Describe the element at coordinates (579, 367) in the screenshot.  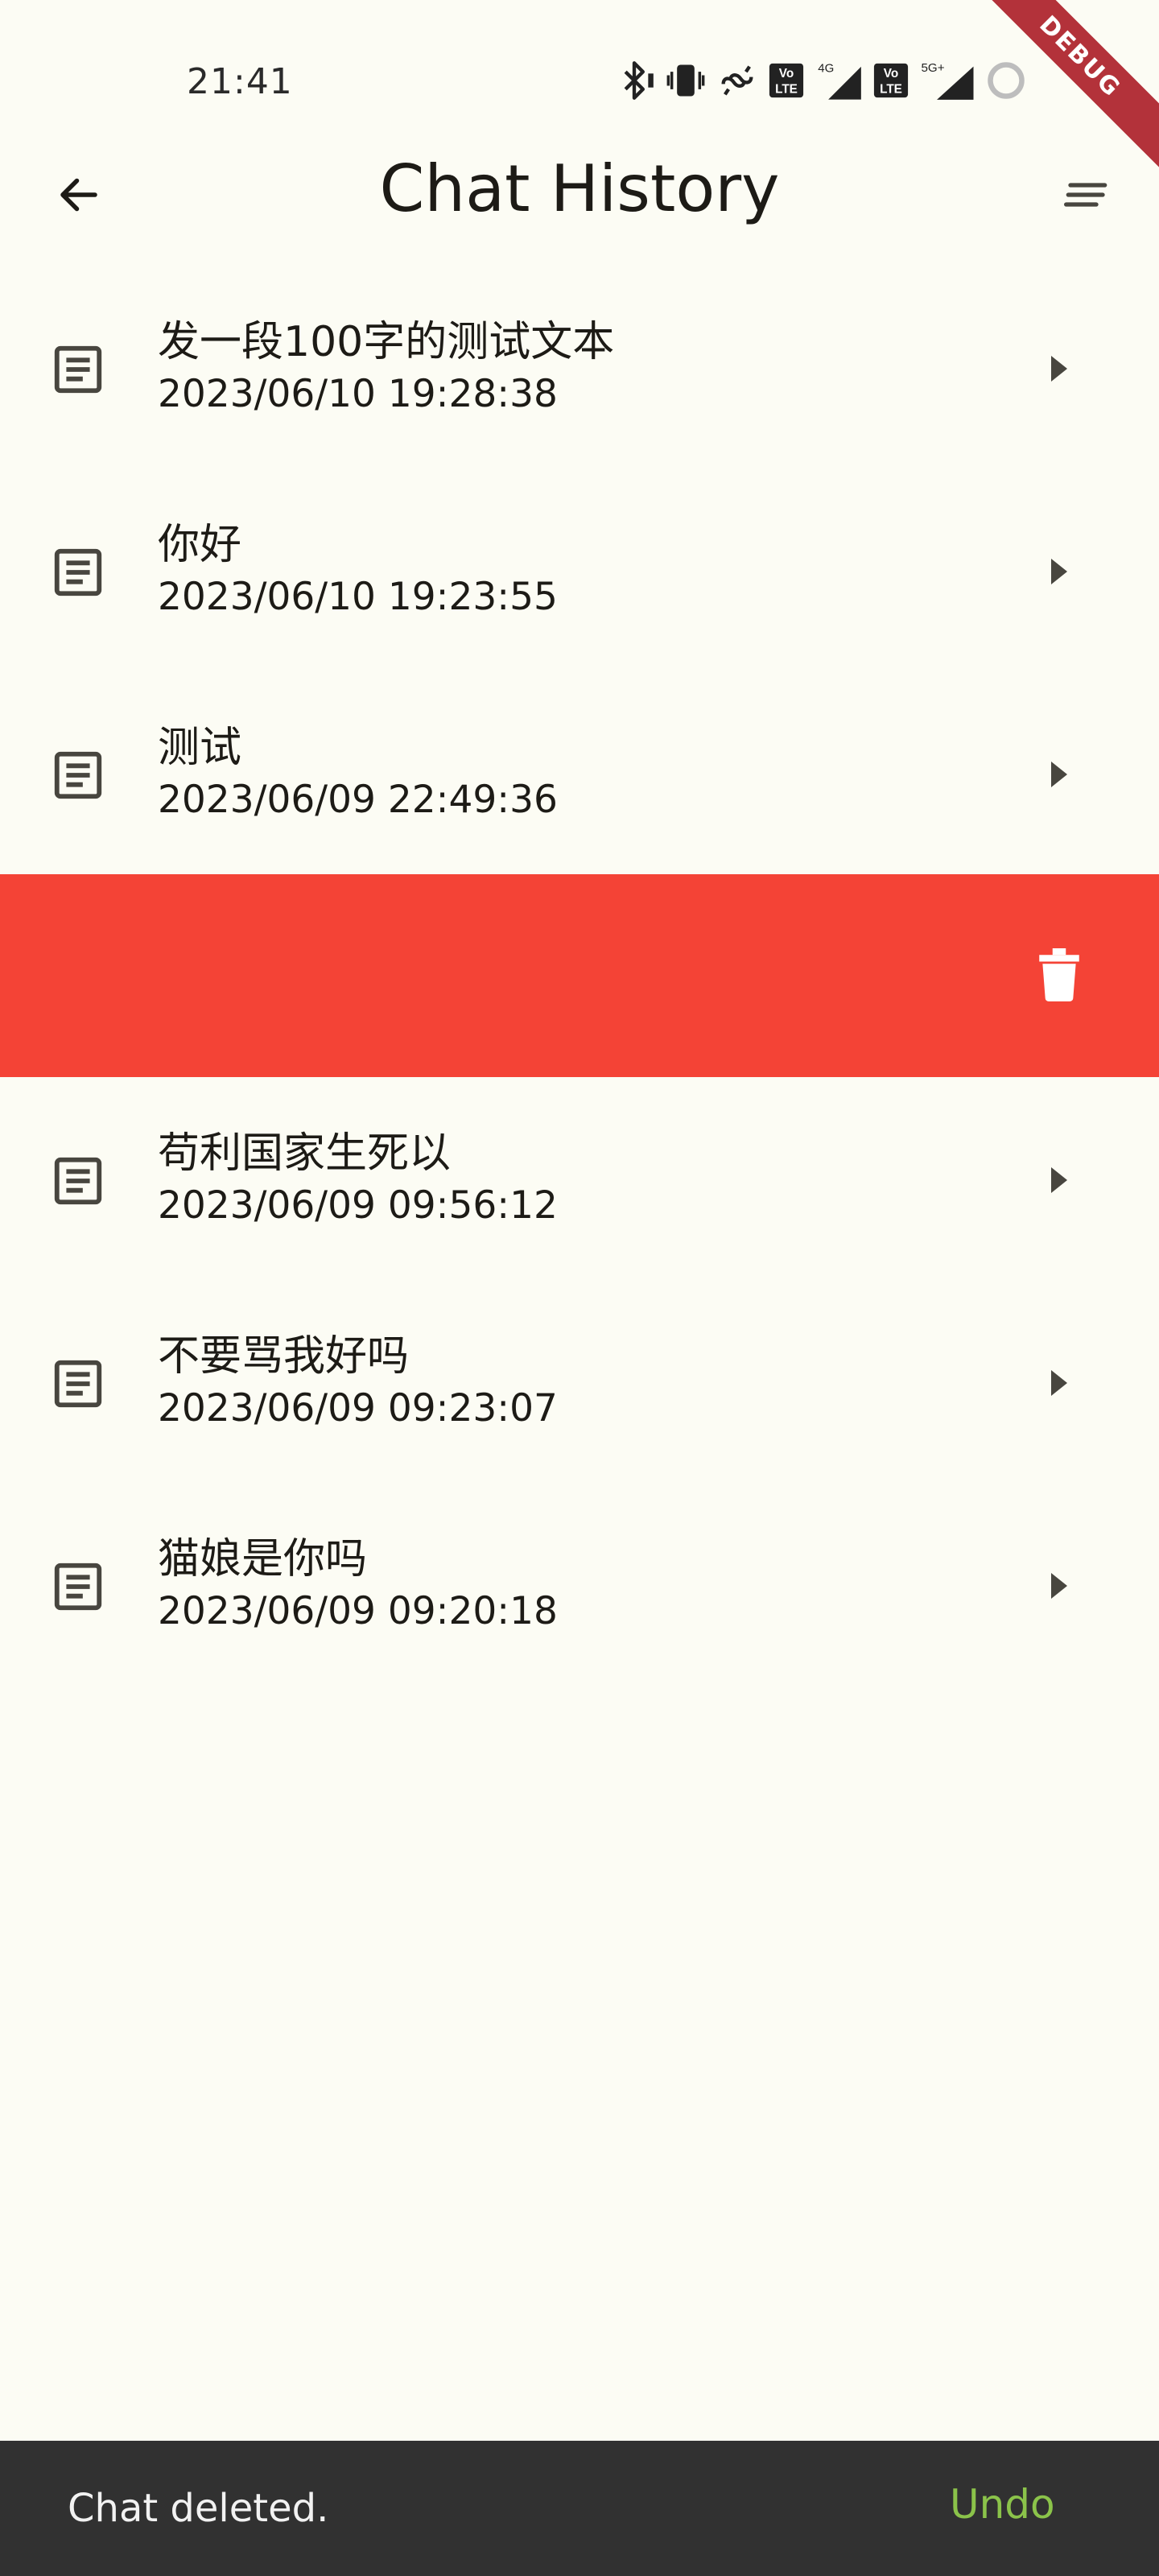
I see `chat-list-item: 发一段100字的测试文本 2023/06/10 19:28:38` at that location.